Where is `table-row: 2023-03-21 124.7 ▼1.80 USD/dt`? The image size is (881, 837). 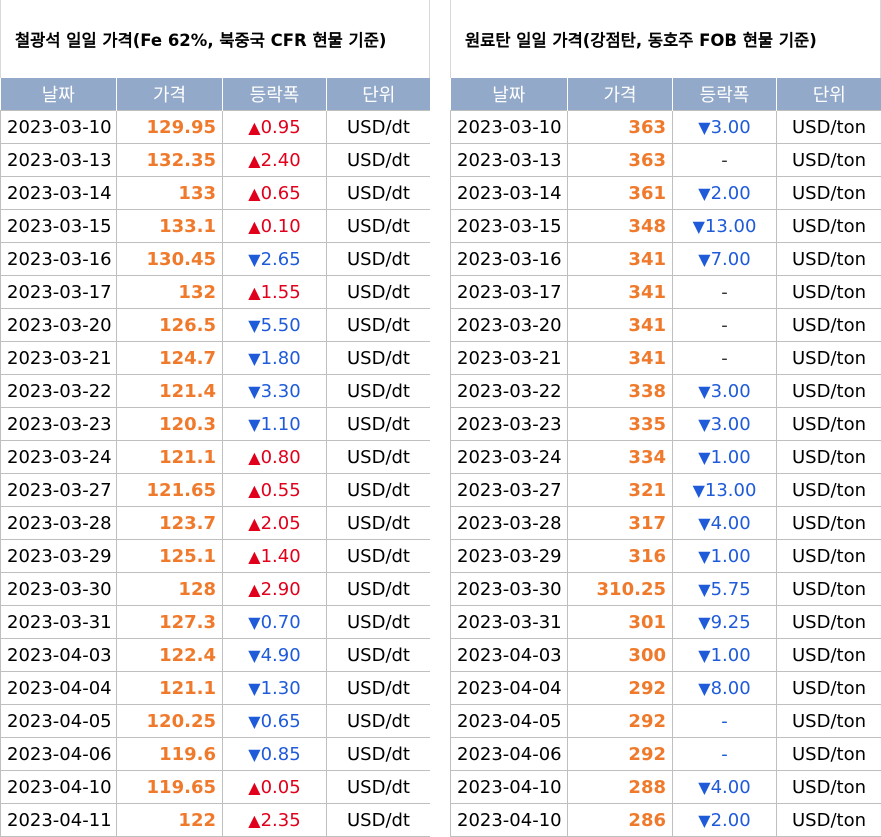 table-row: 2023-03-21 124.7 ▼1.80 USD/dt is located at coordinates (215, 358).